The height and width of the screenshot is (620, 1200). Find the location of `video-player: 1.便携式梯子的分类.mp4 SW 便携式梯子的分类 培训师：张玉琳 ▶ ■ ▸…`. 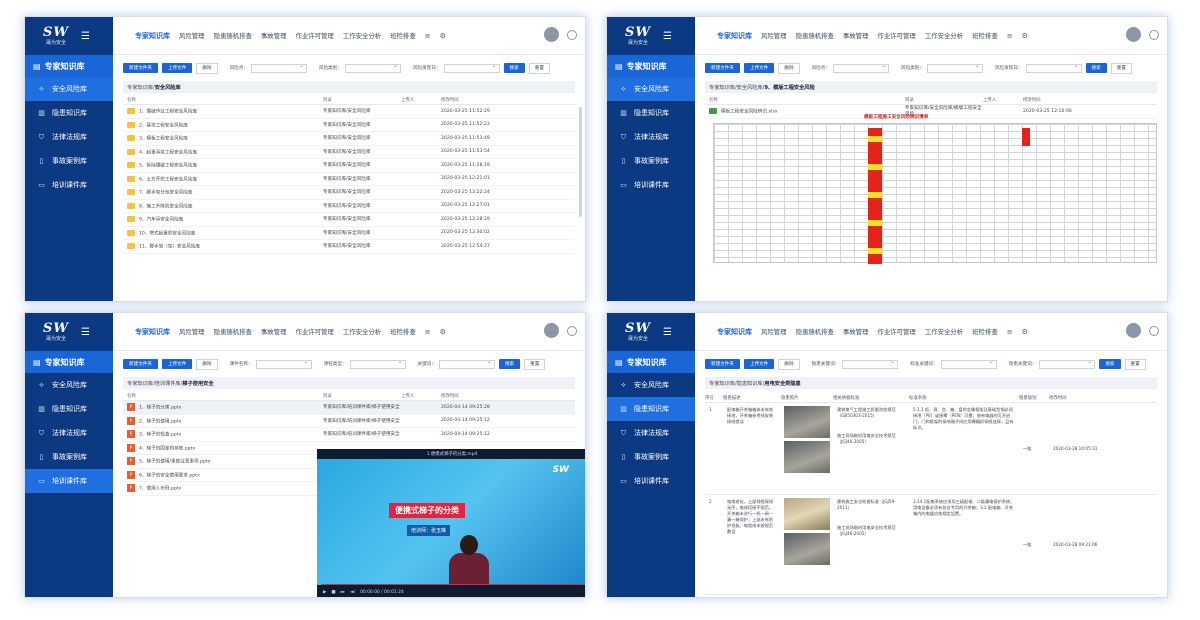

video-player: 1.便携式梯子的分类.mp4 SW 便携式梯子的分类 培训师：张玉琳 ▶ ■ ▸… is located at coordinates (451, 523).